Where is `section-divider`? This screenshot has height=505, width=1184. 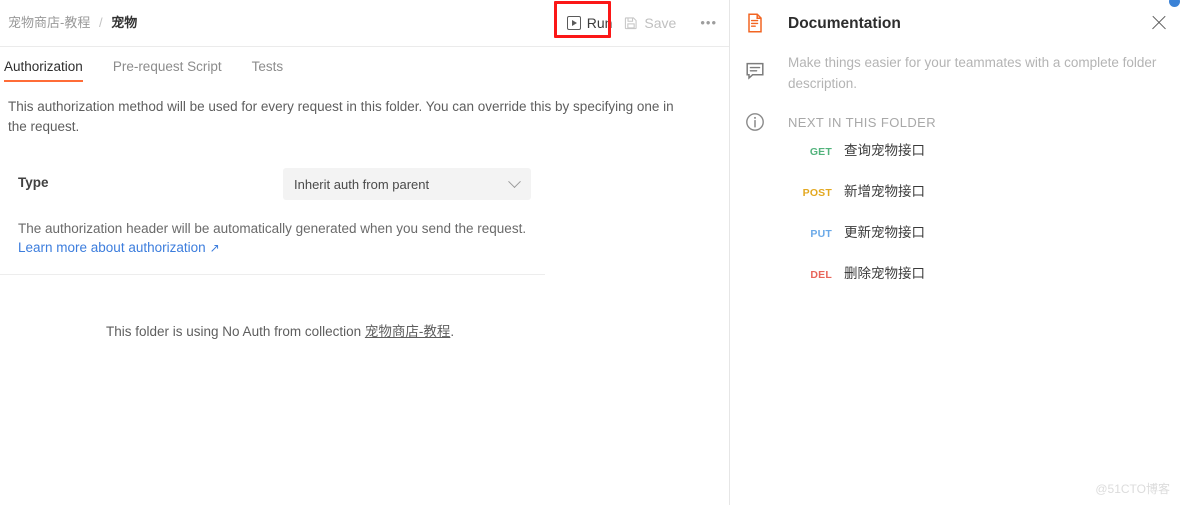 section-divider is located at coordinates (272, 274).